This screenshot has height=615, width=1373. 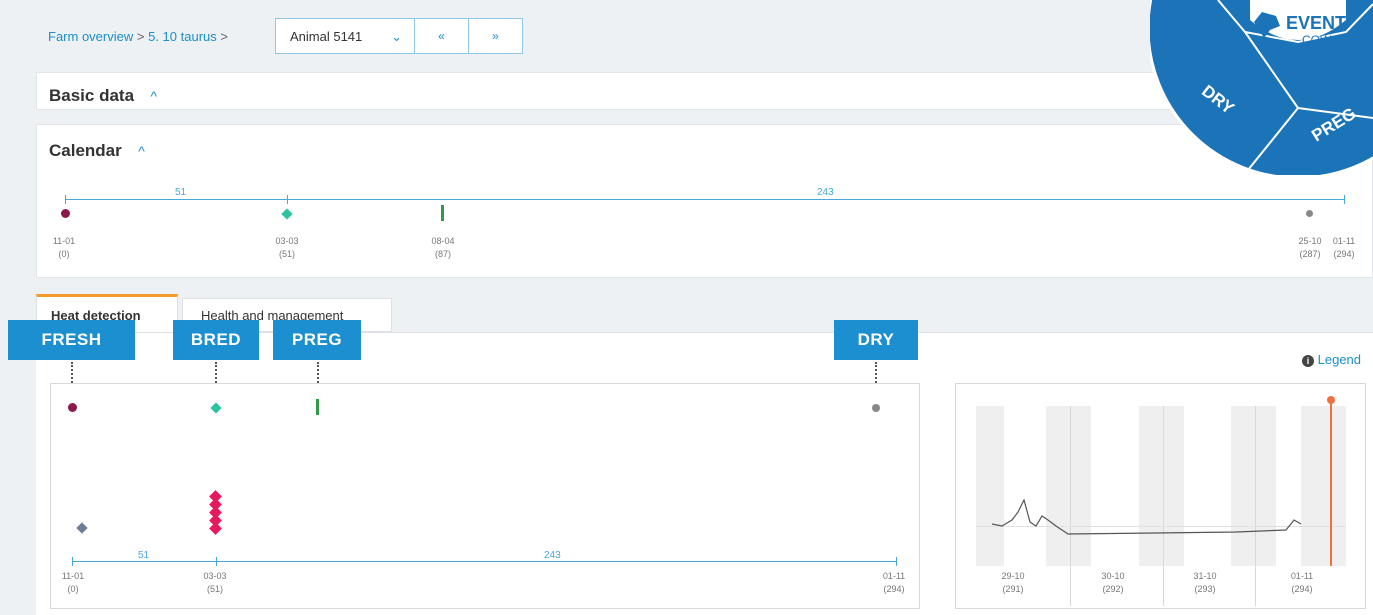 What do you see at coordinates (1308, 361) in the screenshot?
I see `info-icon: i` at bounding box center [1308, 361].